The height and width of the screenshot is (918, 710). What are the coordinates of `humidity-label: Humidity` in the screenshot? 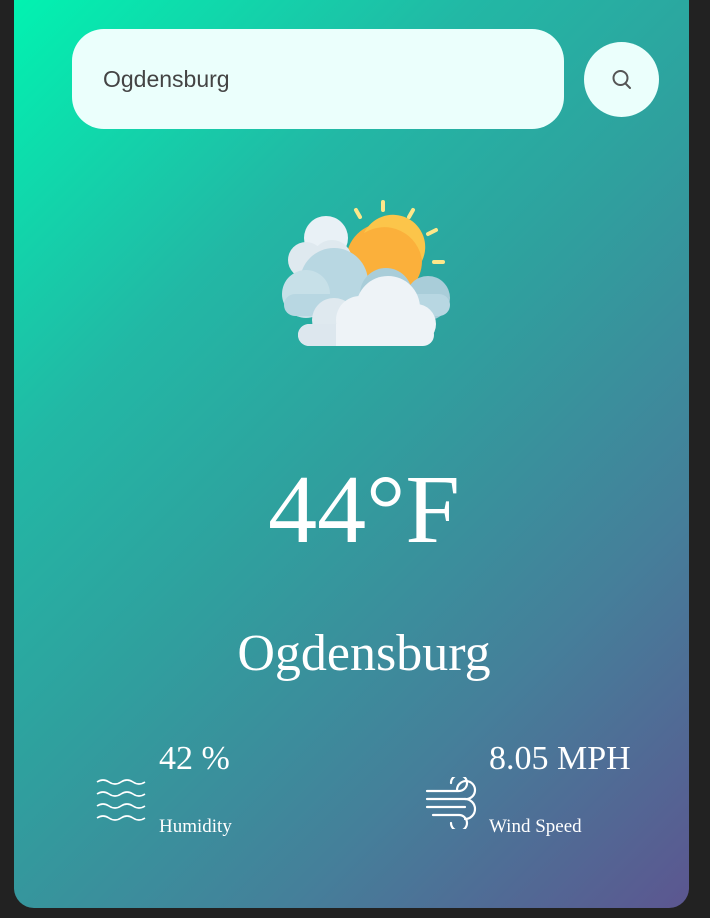 It's located at (195, 826).